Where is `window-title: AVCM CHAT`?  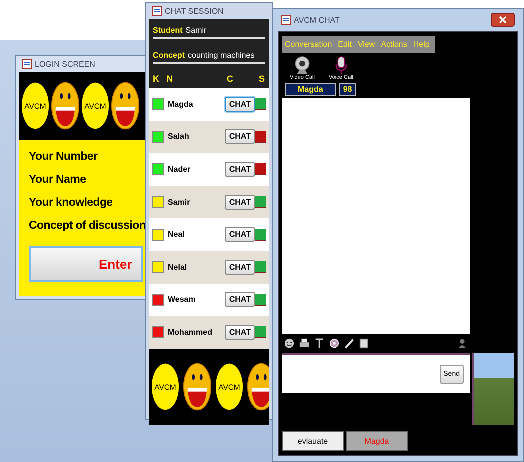 window-title: AVCM CHAT is located at coordinates (317, 20).